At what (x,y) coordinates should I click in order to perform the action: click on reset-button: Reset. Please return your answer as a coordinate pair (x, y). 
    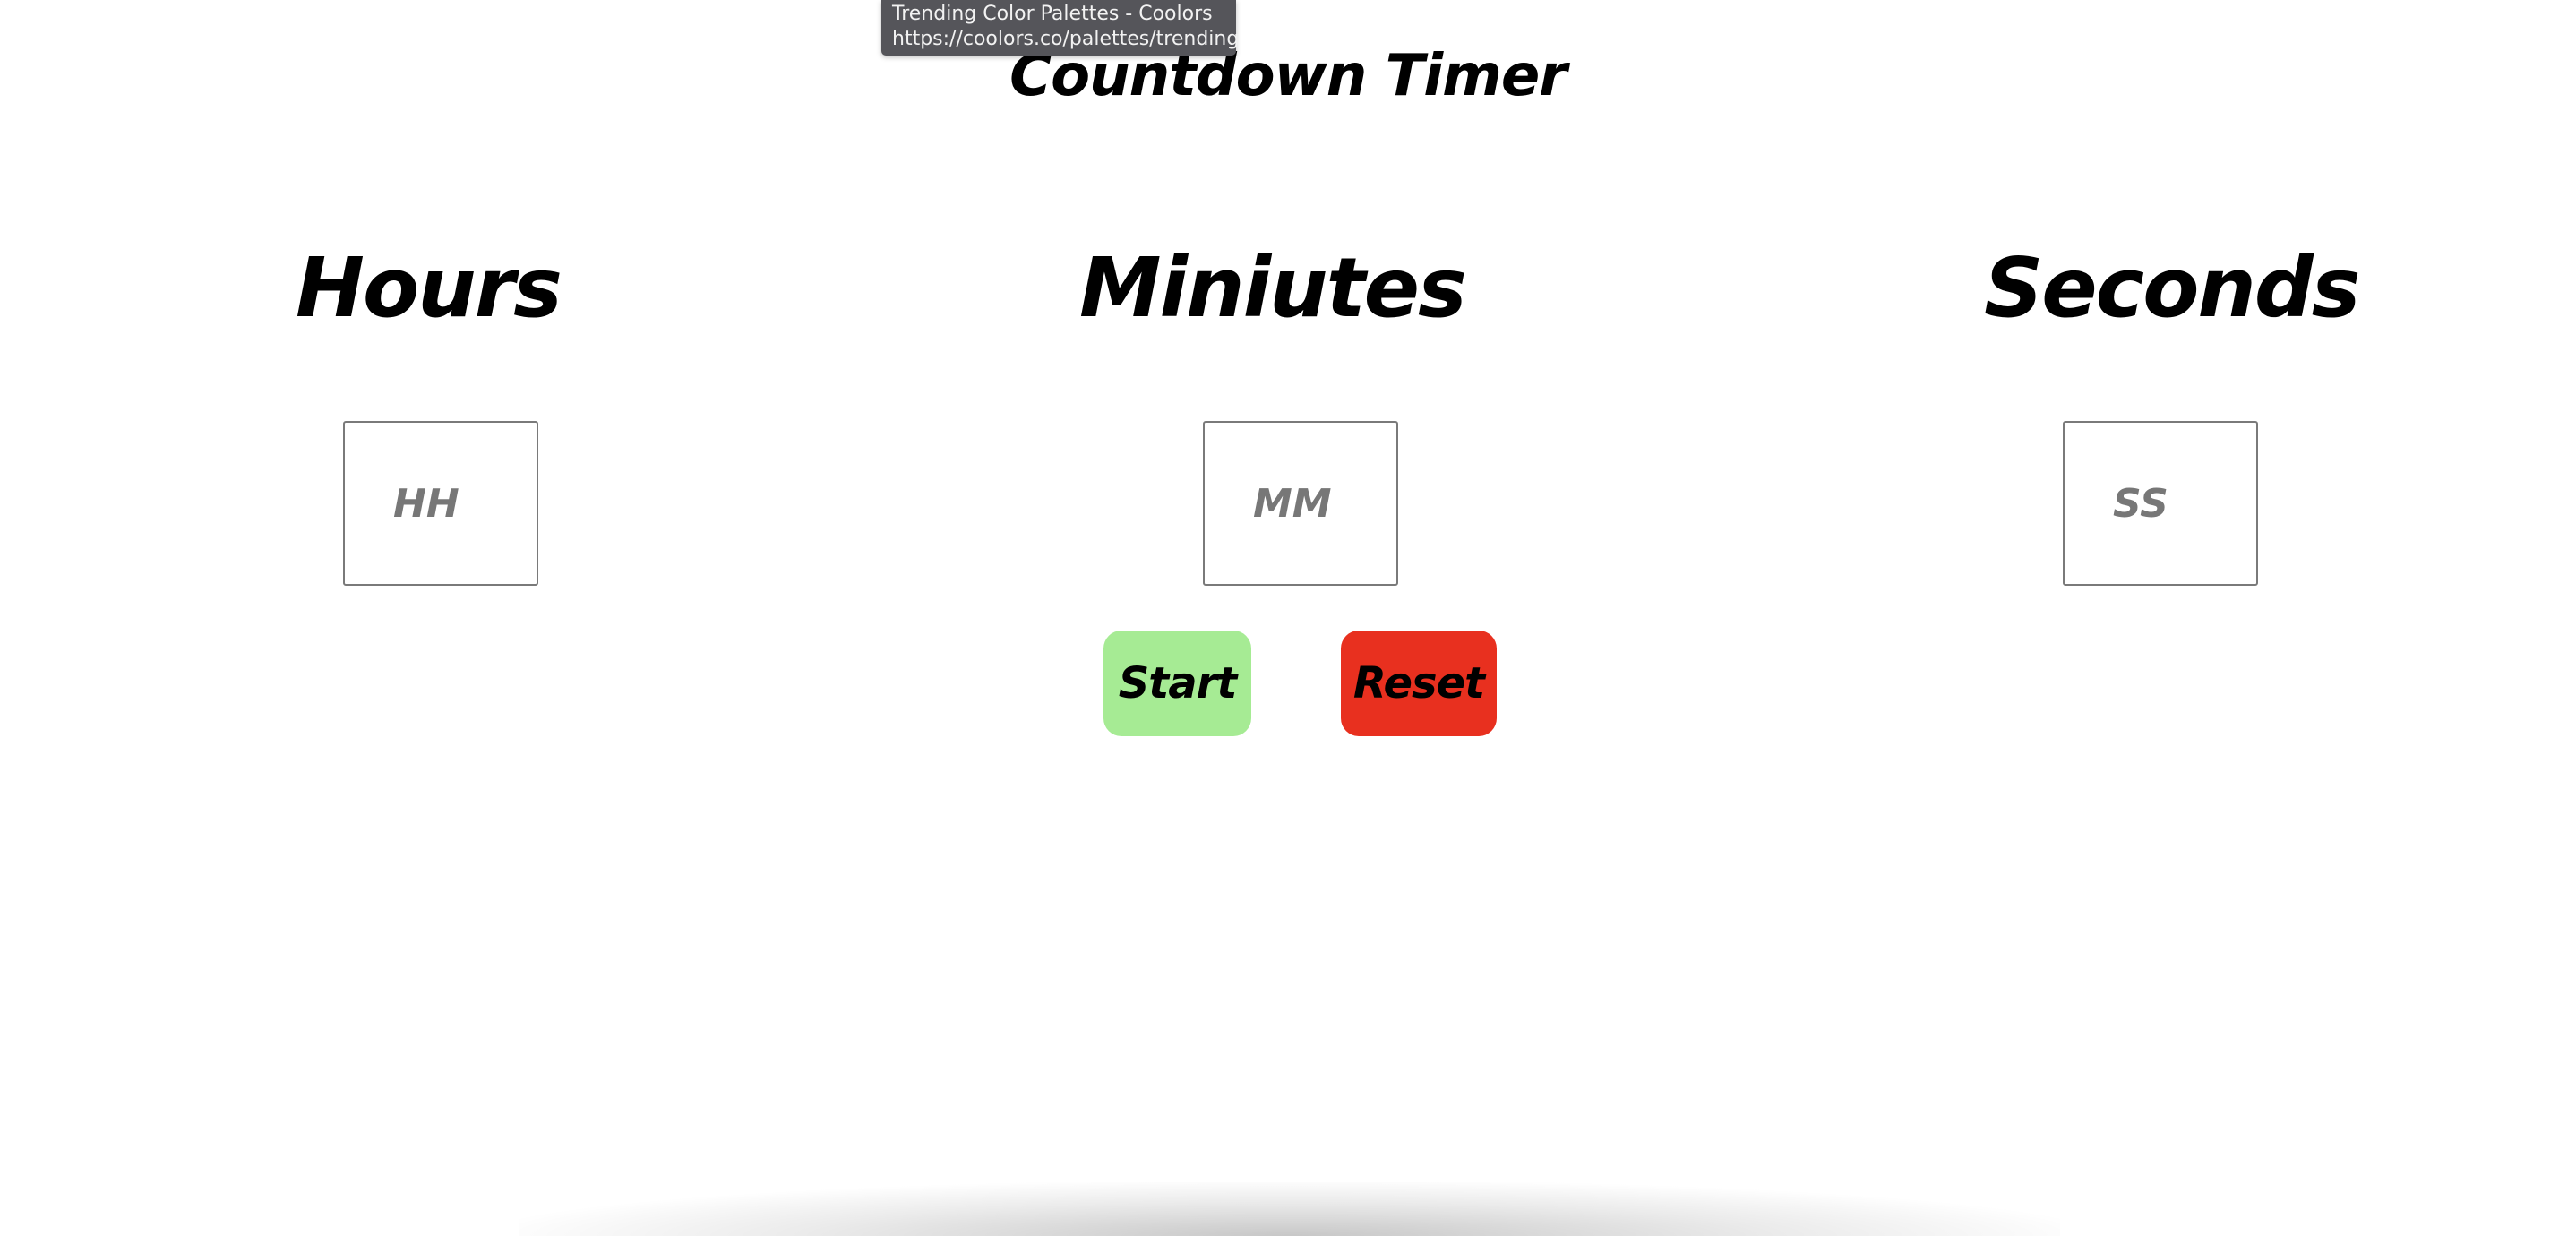
    Looking at the image, I should click on (1419, 683).